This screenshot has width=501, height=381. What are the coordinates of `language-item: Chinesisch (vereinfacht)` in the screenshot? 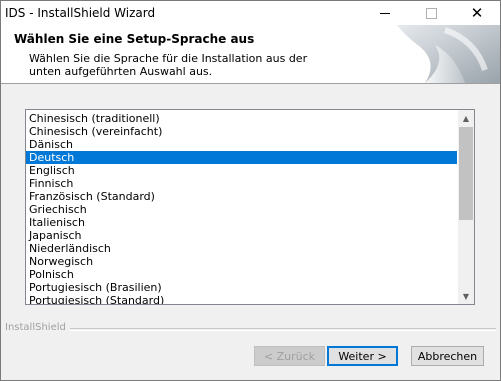 It's located at (241, 131).